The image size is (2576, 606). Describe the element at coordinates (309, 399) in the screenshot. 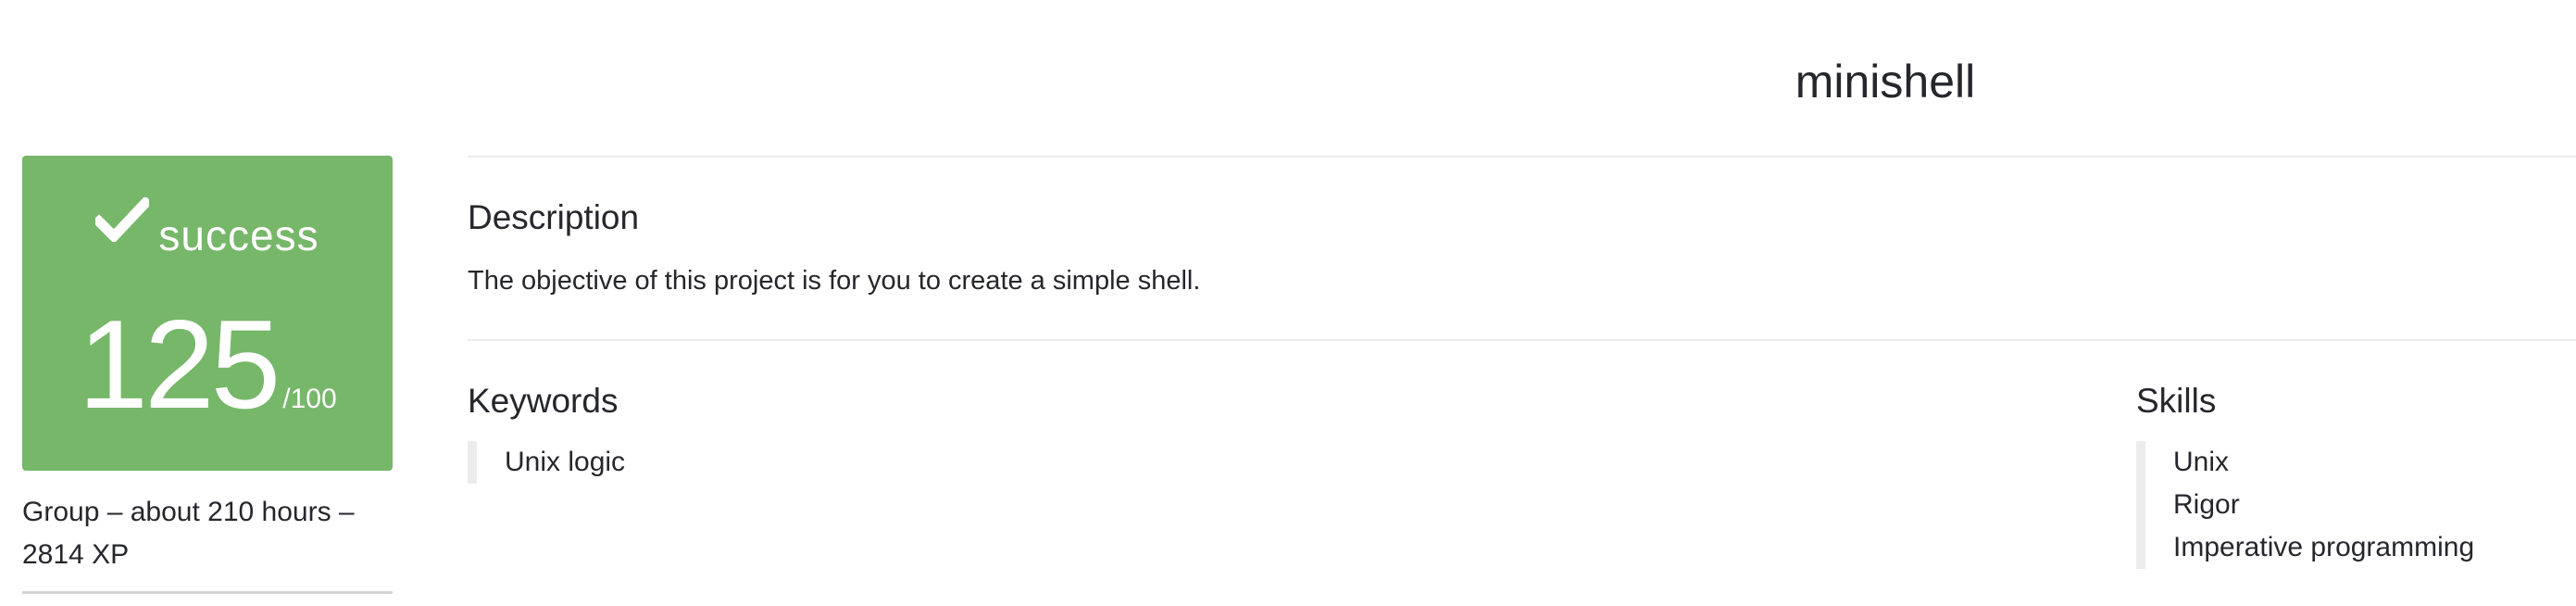

I see `score-max: /100` at that location.